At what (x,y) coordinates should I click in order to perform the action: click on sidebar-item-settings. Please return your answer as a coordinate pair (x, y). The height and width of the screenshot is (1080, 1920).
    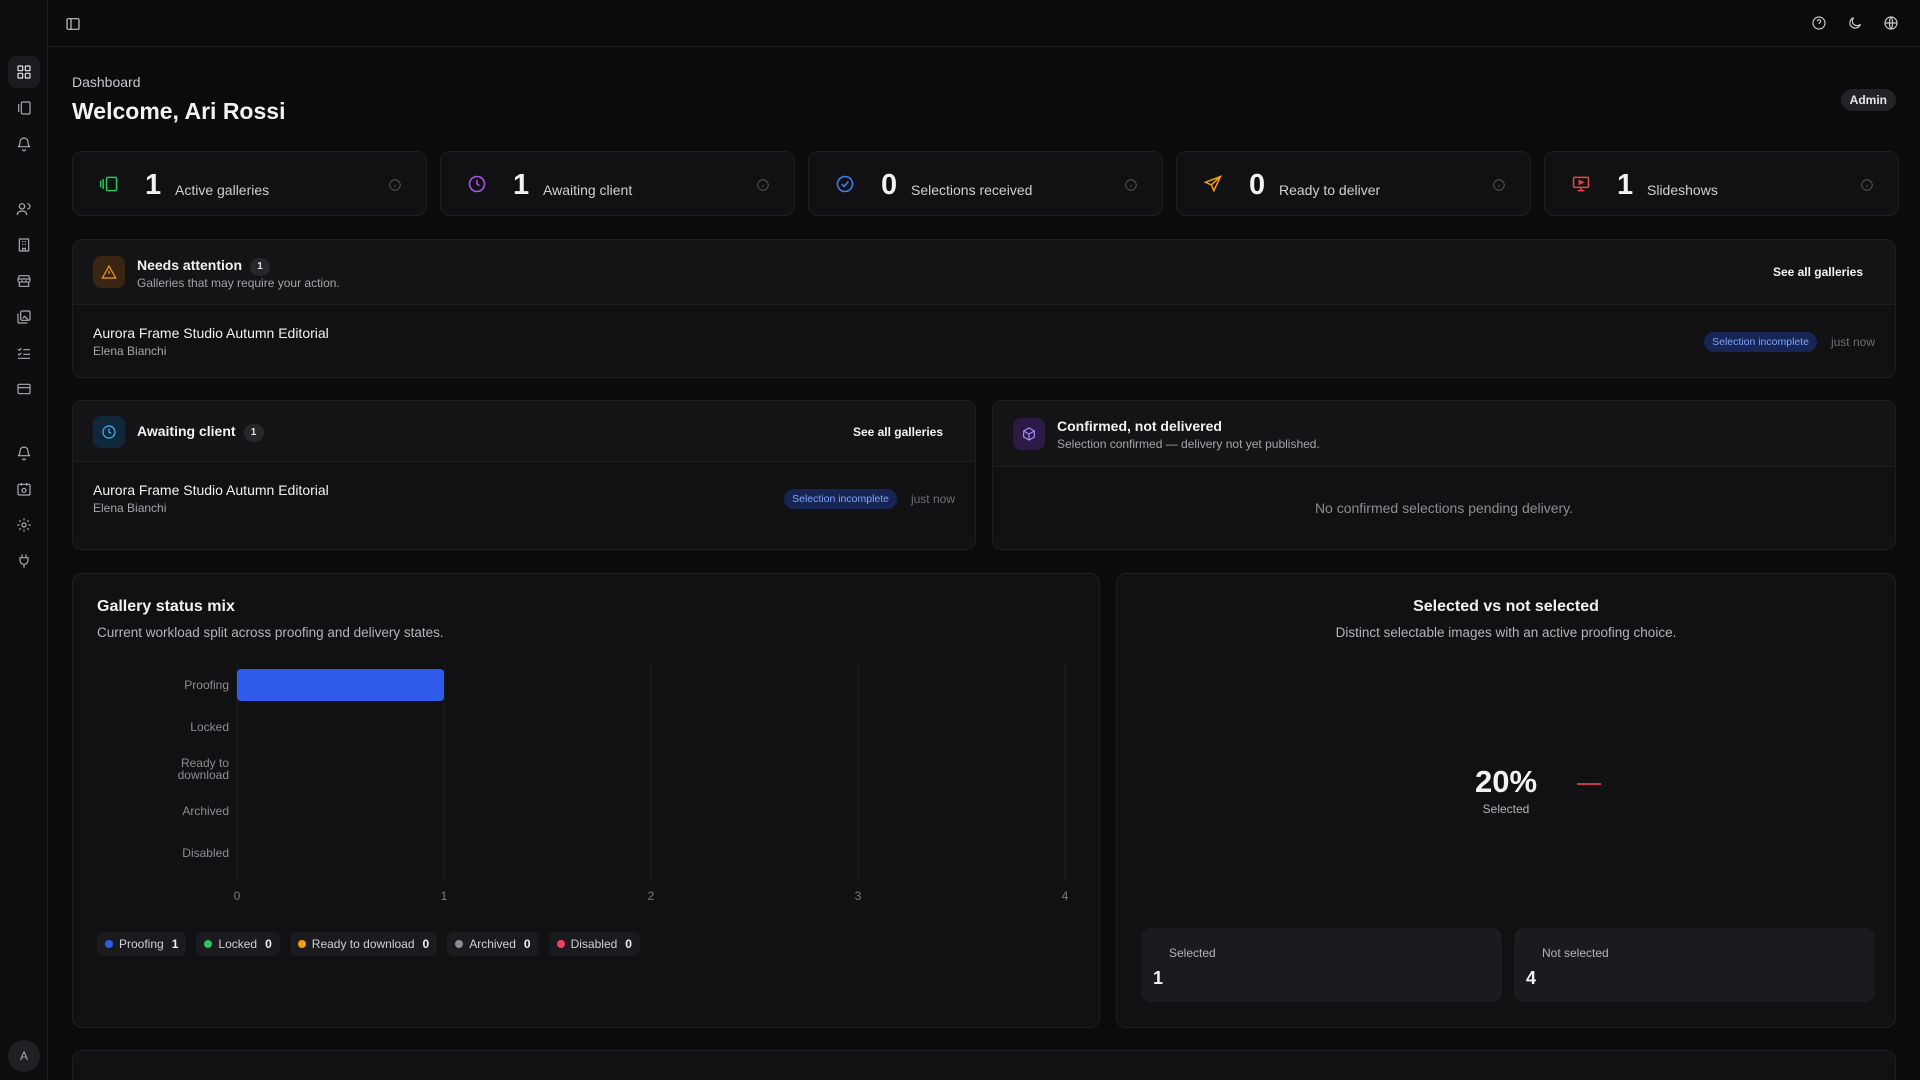
    Looking at the image, I should click on (24, 525).